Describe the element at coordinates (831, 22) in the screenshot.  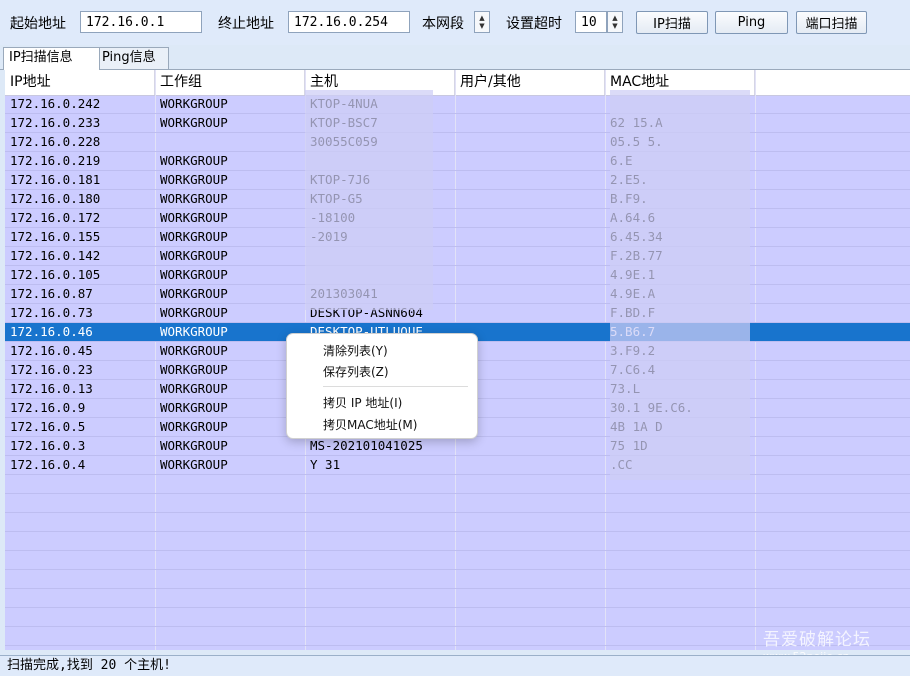
I see `port-scan-button: 端口扫描` at that location.